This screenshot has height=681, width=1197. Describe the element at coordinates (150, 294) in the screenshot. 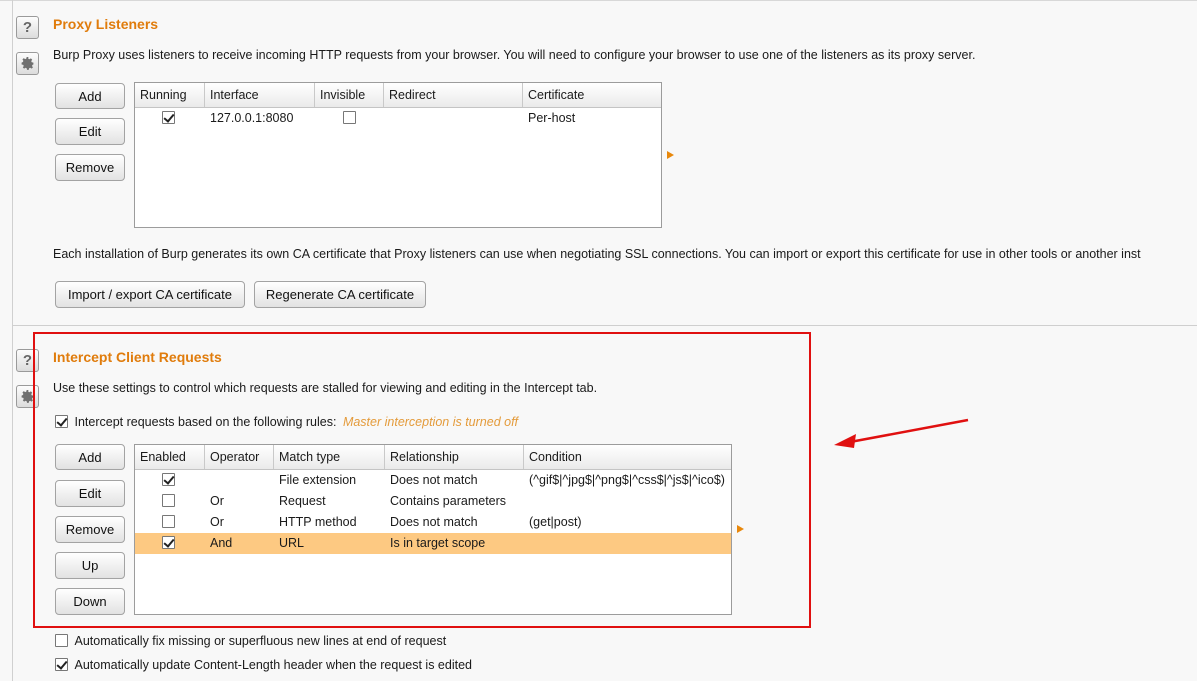

I see `import-export-ca-button: Import / export CA certificate` at that location.